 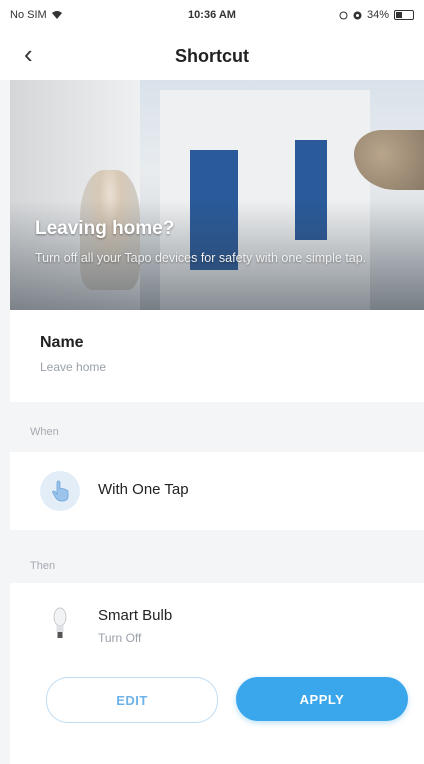 I want to click on status-bar: No SIM 10:36 AM 34%, so click(x=212, y=15).